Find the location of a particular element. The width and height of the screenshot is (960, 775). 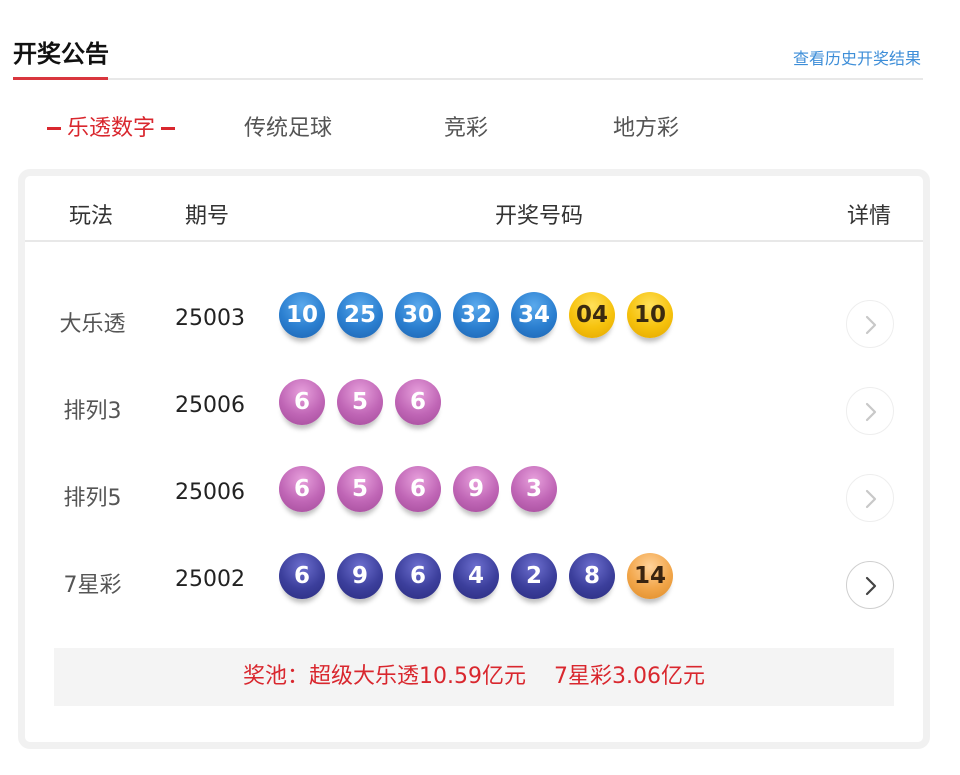

pool-prefix: 奖池： is located at coordinates (276, 676).